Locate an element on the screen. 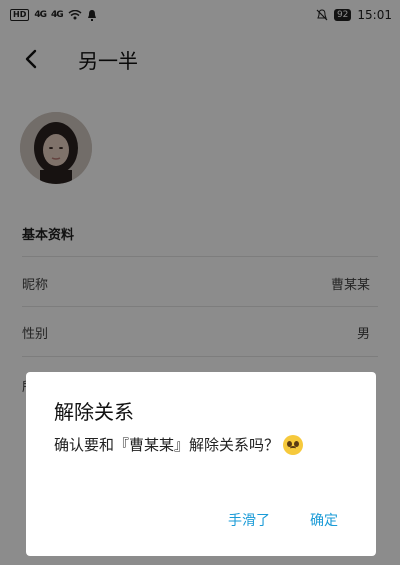  emoji-mouth is located at coordinates (293, 448).